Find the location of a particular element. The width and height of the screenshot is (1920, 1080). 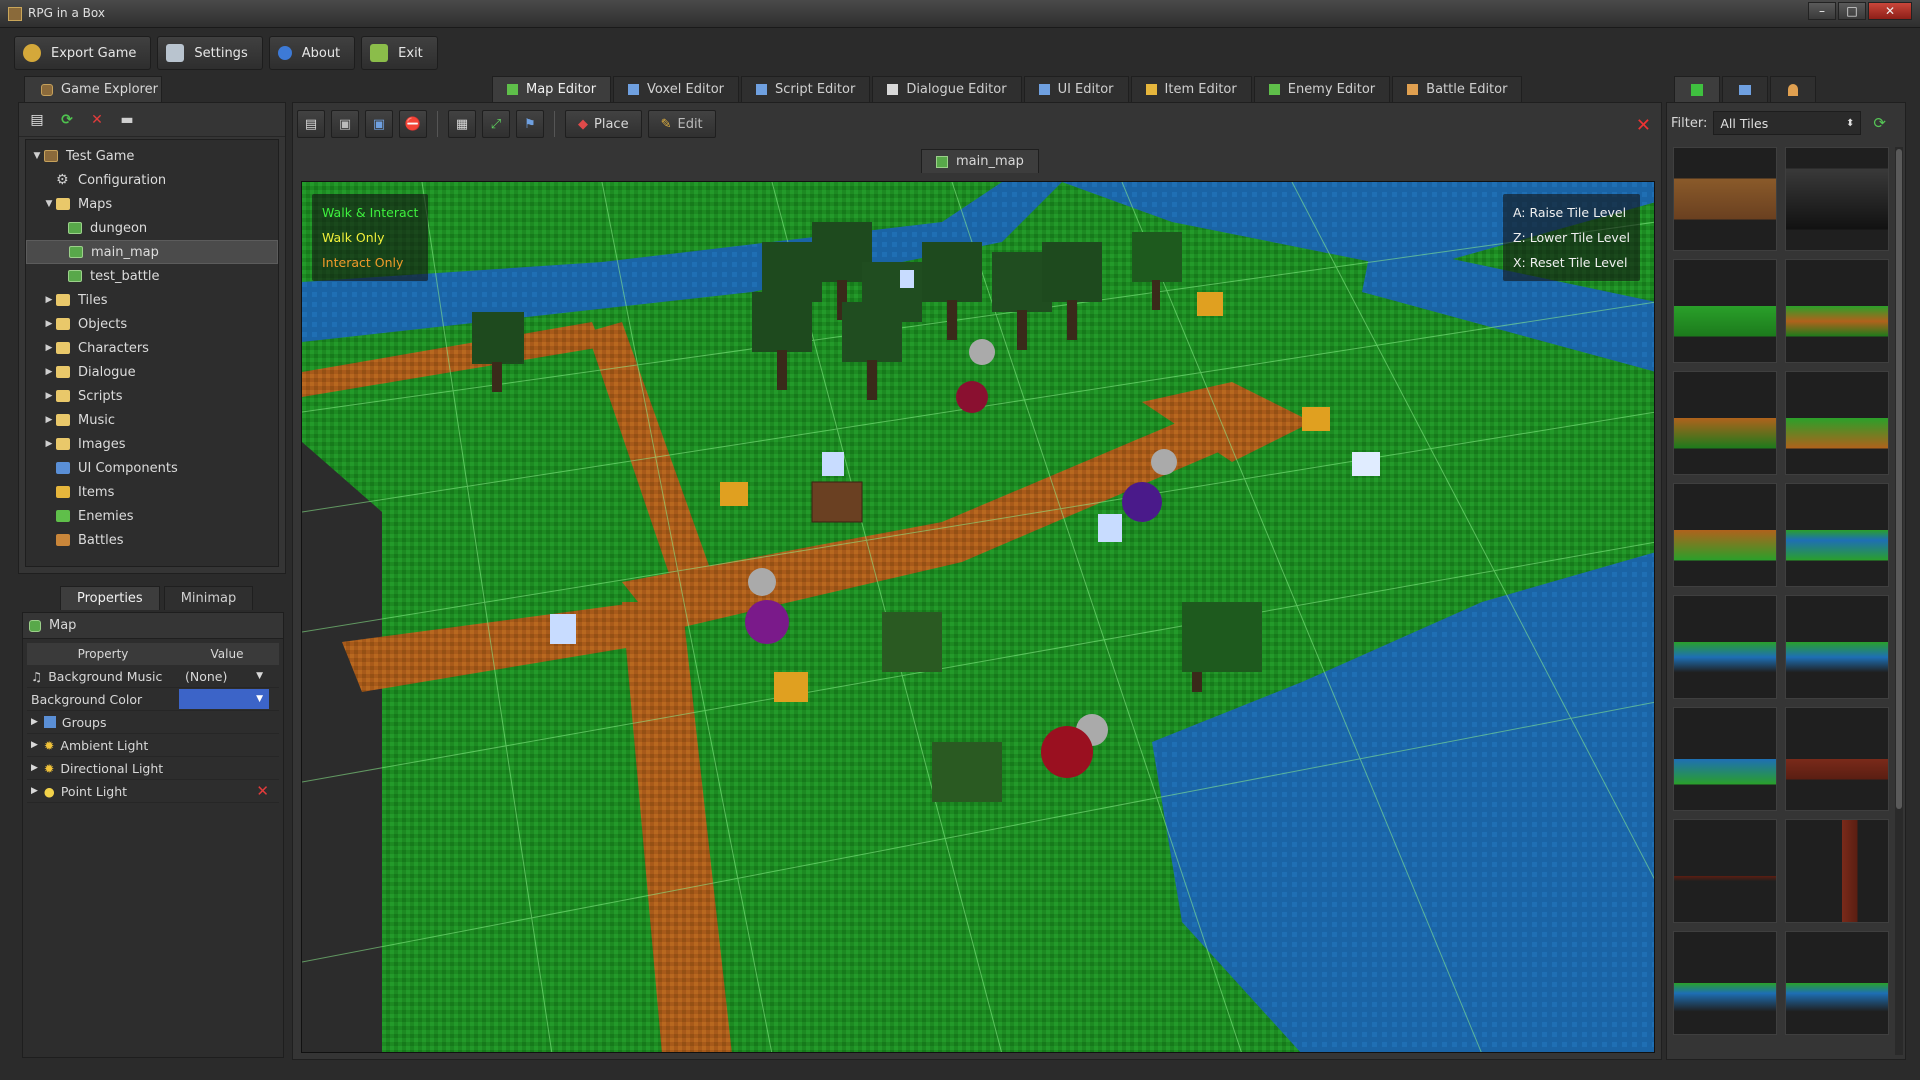

tab-objects is located at coordinates (1745, 89).